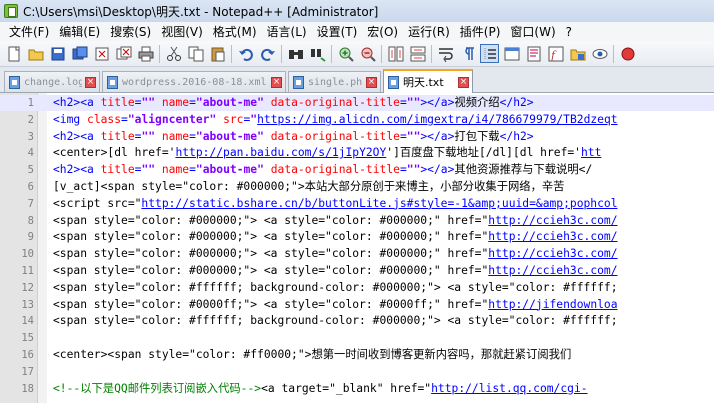  What do you see at coordinates (182, 31) in the screenshot?
I see `menu-item-3: 视图(V)` at bounding box center [182, 31].